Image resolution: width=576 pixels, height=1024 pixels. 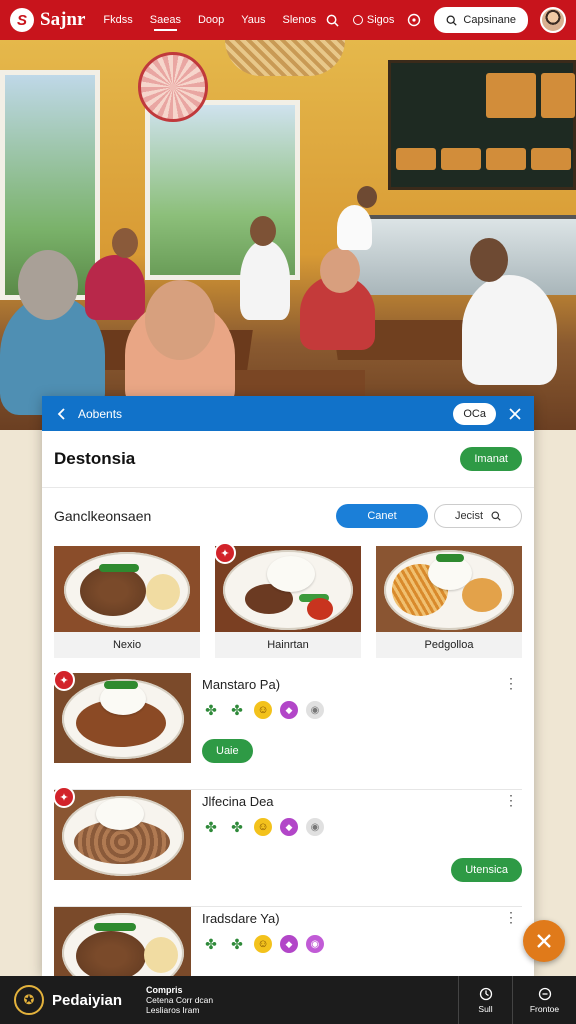 What do you see at coordinates (544, 993) in the screenshot?
I see `message-icon` at bounding box center [544, 993].